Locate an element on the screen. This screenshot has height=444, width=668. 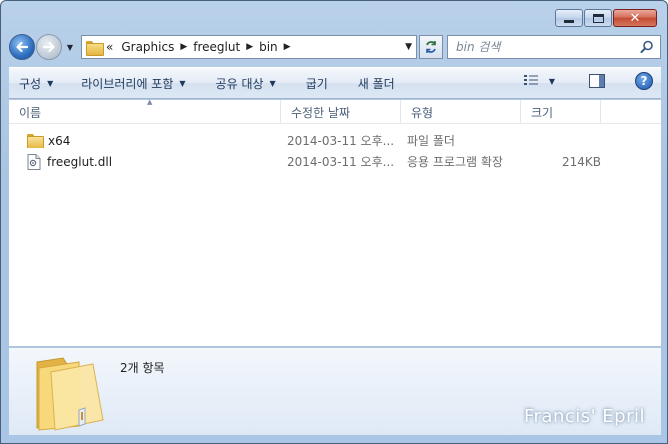
refresh-button is located at coordinates (431, 47).